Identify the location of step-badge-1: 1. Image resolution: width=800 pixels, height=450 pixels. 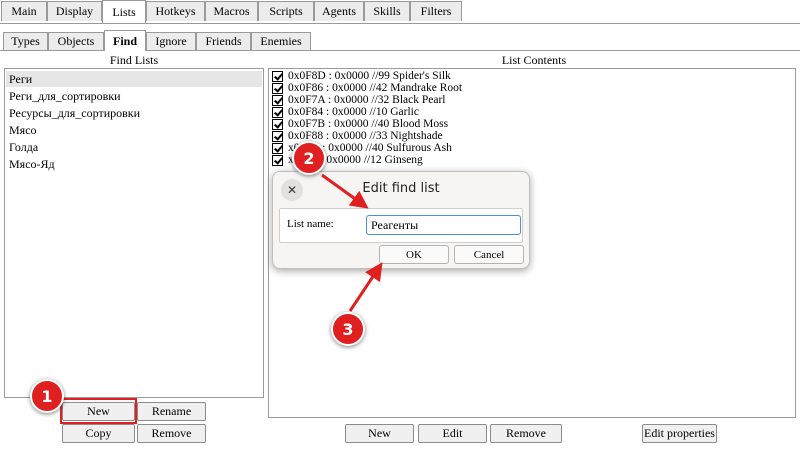
(47, 396).